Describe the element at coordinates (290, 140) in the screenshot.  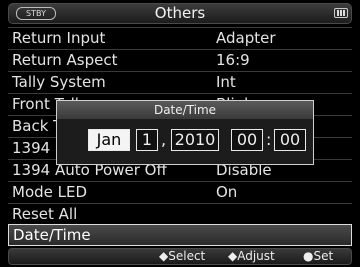
I see `minute-field: 00` at that location.